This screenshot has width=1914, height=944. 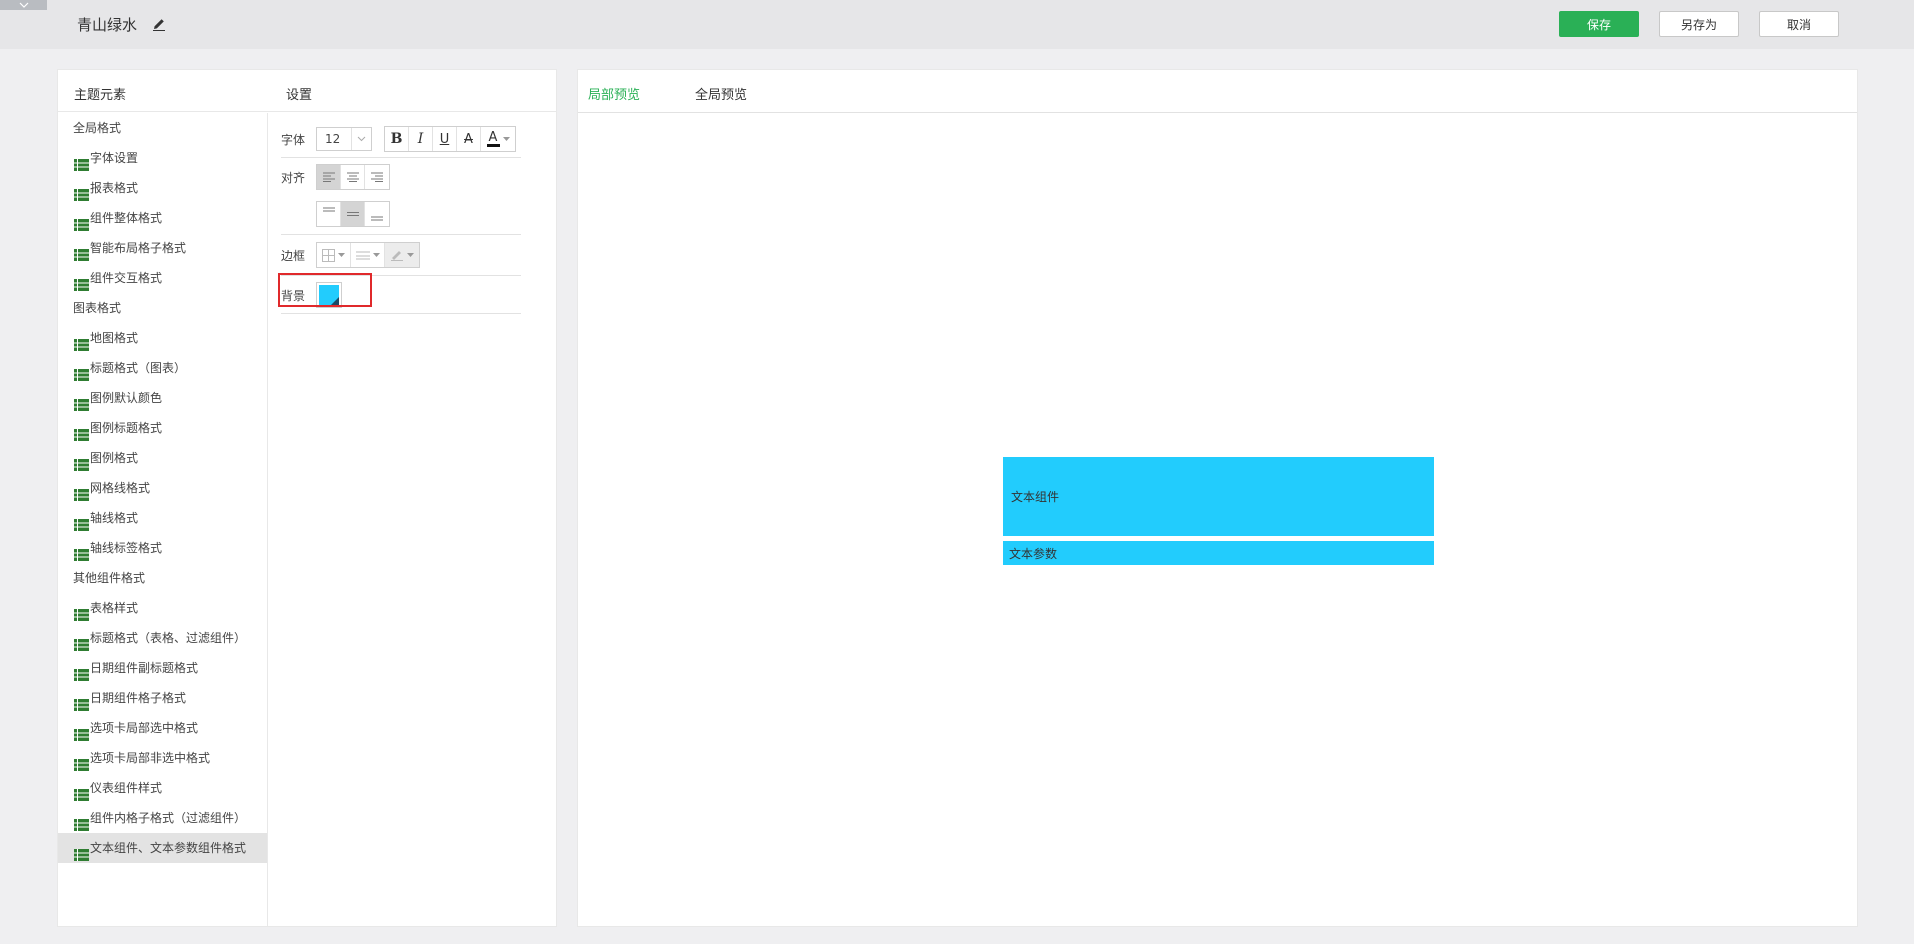 I want to click on chevron-down-icon, so click(x=361, y=139).